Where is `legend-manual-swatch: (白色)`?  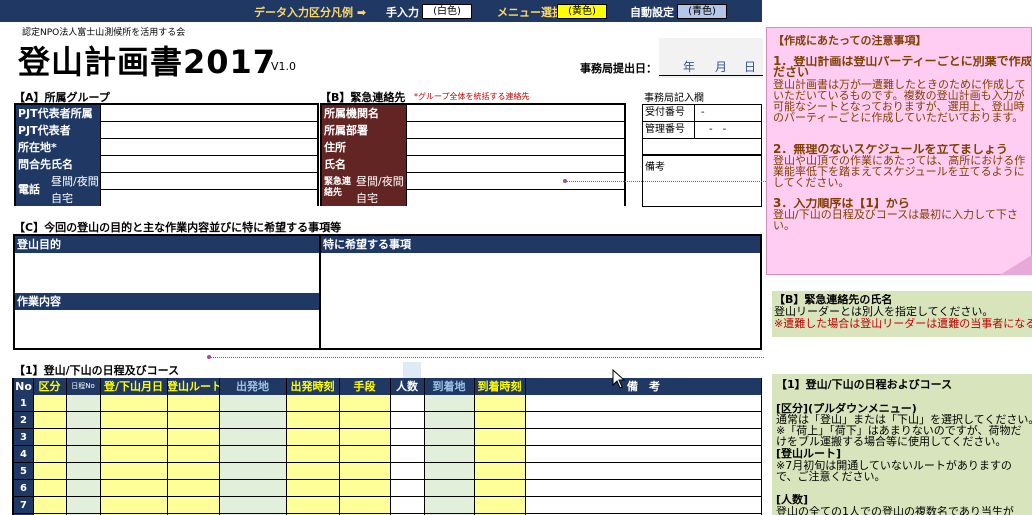 legend-manual-swatch: (白色) is located at coordinates (447, 11).